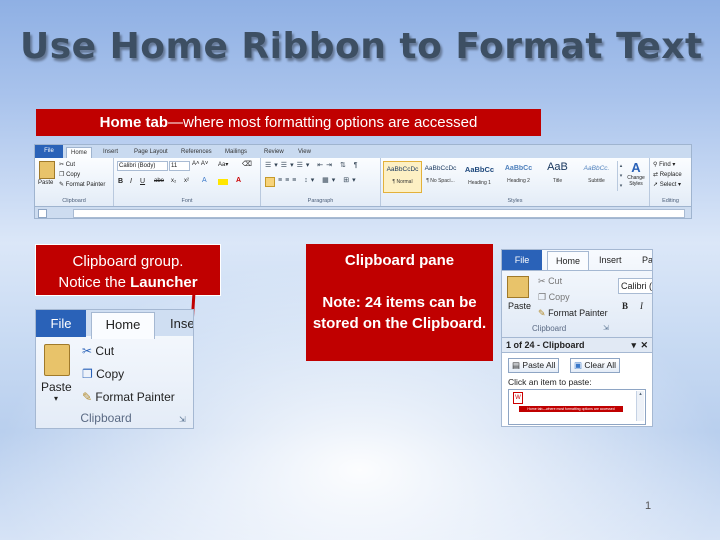 This screenshot has width=720, height=540. I want to click on zoom-format-painter-label: Format Painter, so click(135, 397).